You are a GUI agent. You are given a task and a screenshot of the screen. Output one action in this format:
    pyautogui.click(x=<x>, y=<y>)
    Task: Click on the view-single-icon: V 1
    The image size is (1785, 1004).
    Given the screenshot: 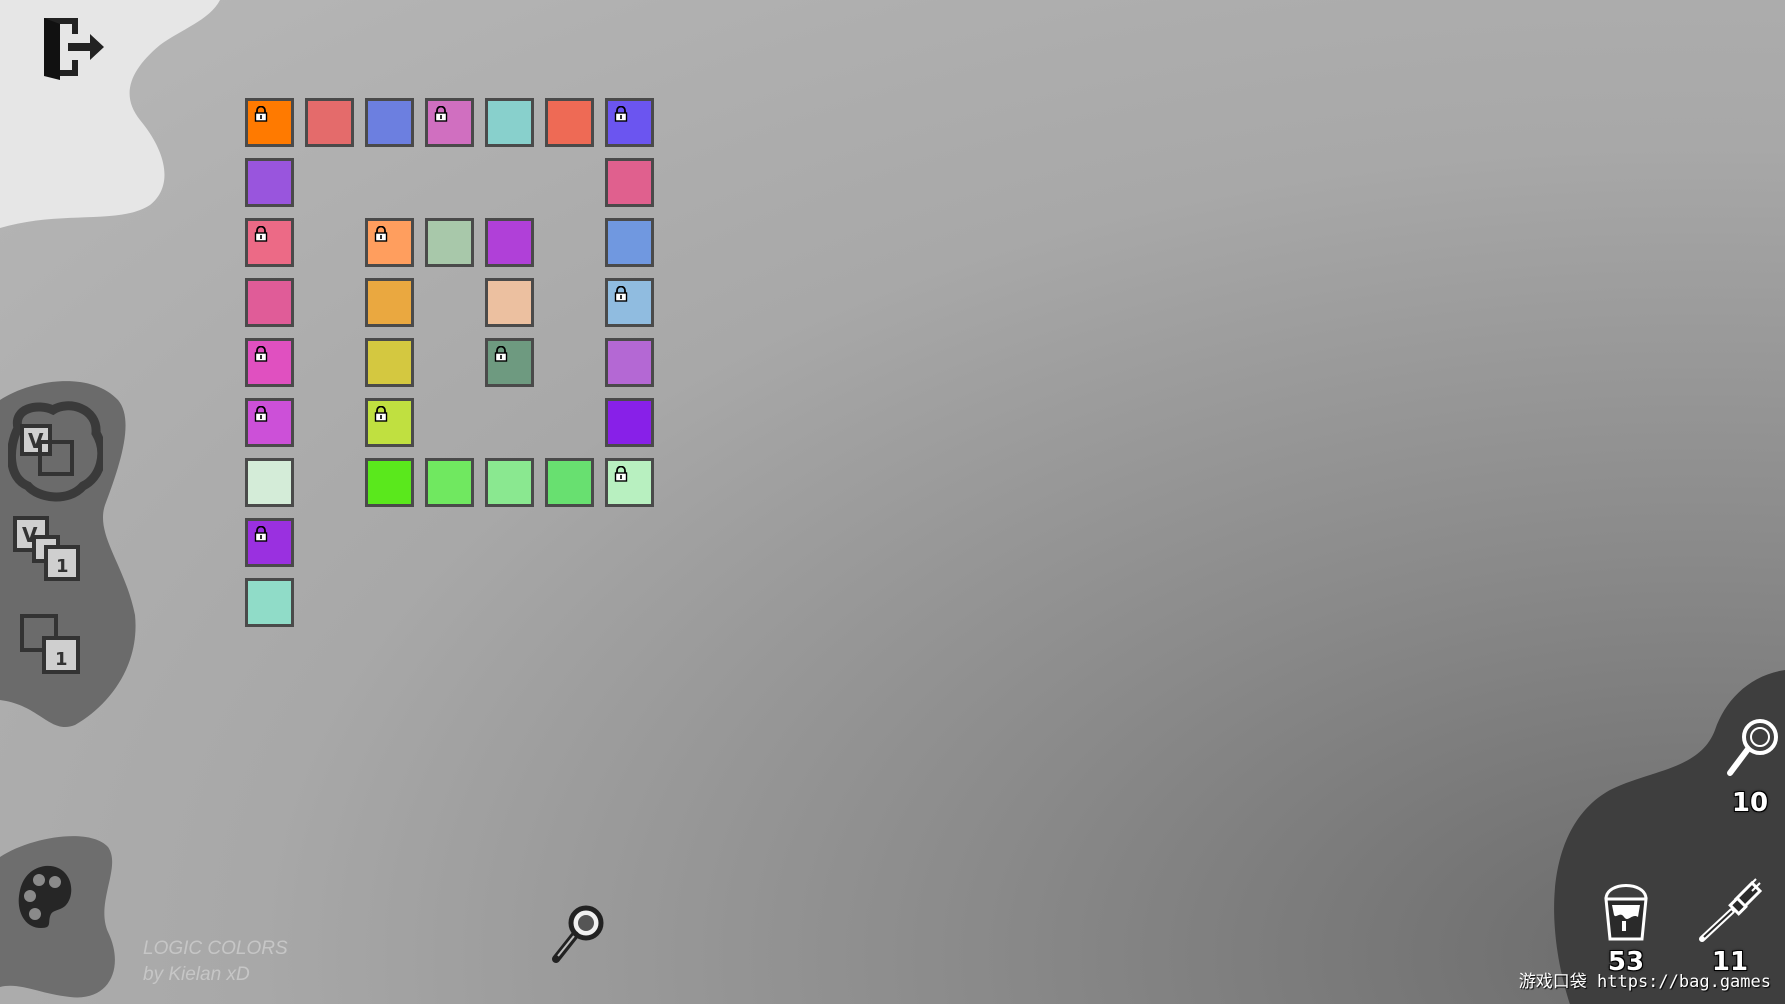 What is the action you would take?
    pyautogui.click(x=48, y=549)
    